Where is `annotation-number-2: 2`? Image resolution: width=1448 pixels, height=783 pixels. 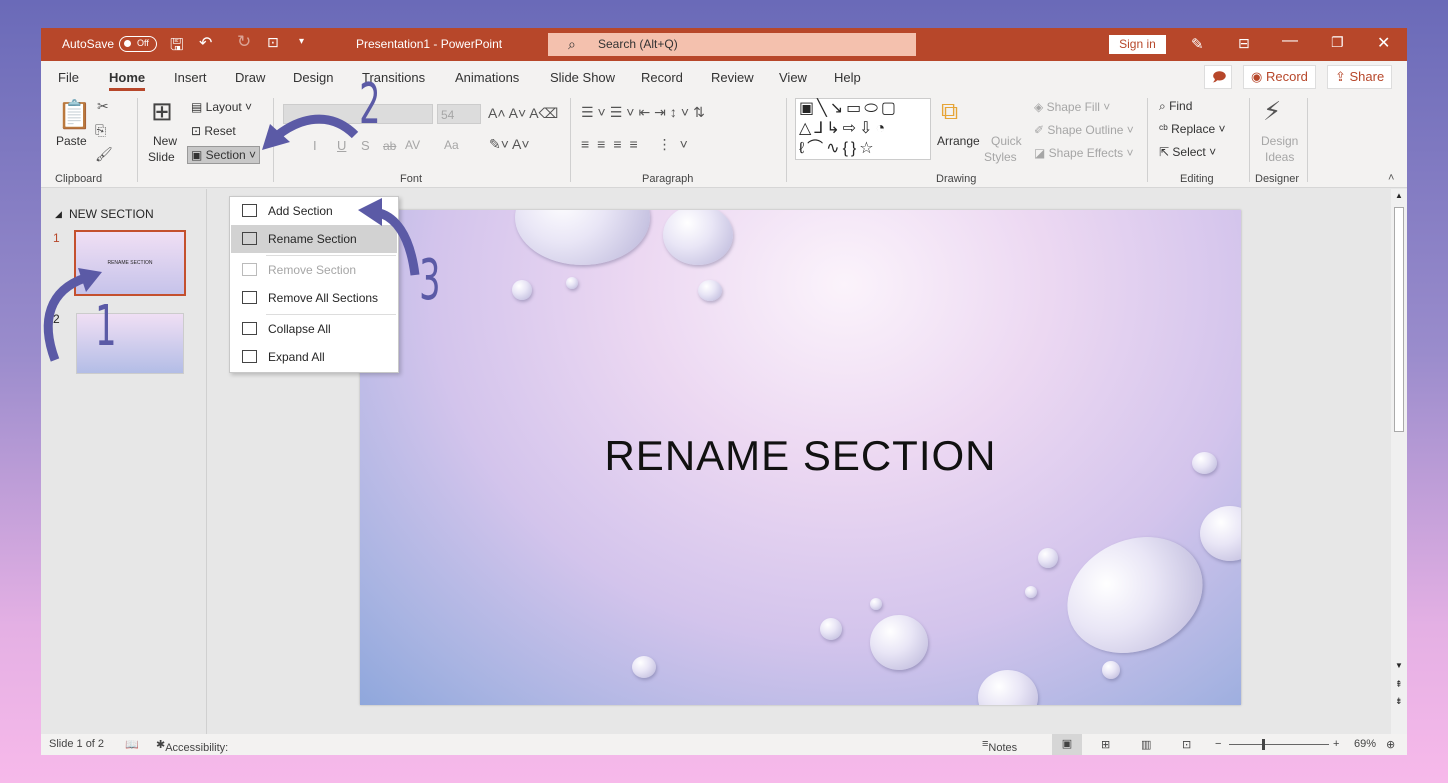
annotation-number-2: 2 is located at coordinates (370, 104).